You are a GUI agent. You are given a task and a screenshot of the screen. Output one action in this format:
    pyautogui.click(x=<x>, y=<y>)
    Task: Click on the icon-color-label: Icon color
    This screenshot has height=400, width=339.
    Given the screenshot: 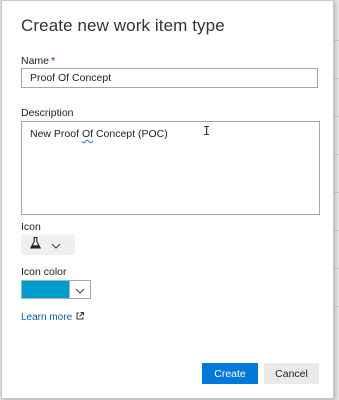 What is the action you would take?
    pyautogui.click(x=44, y=272)
    